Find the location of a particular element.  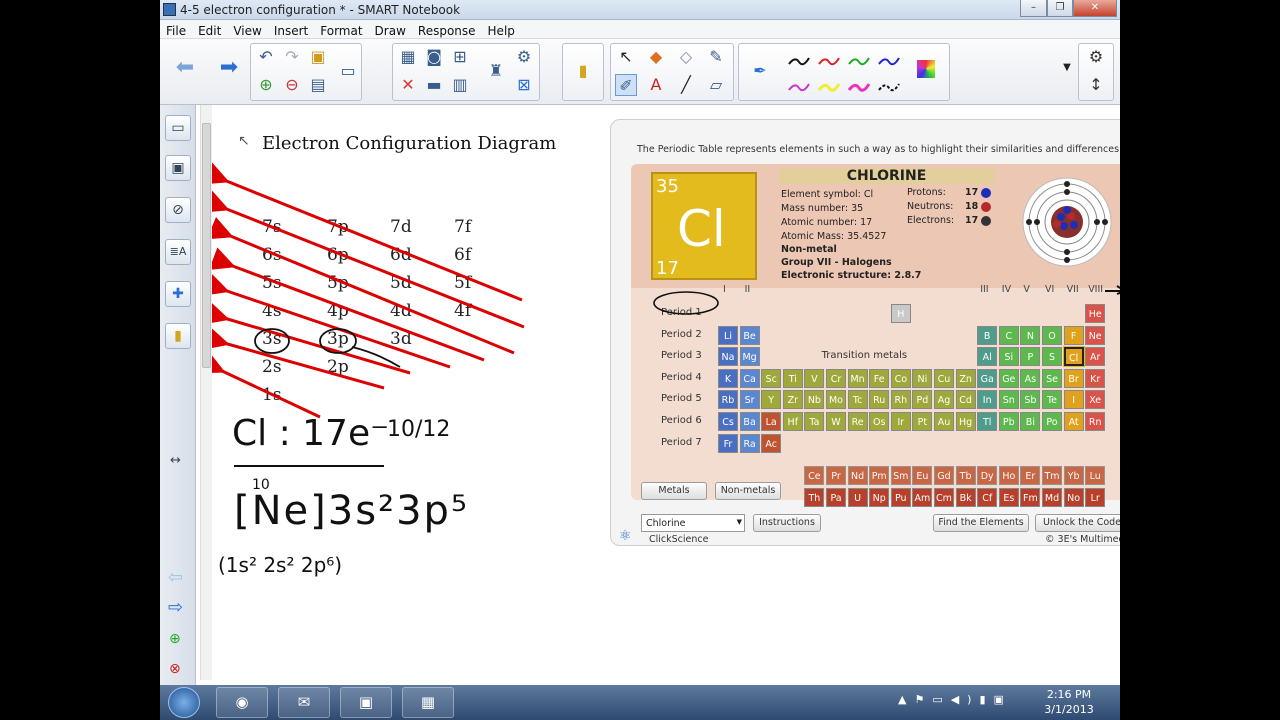

pens-icon: ✐ is located at coordinates (626, 85).